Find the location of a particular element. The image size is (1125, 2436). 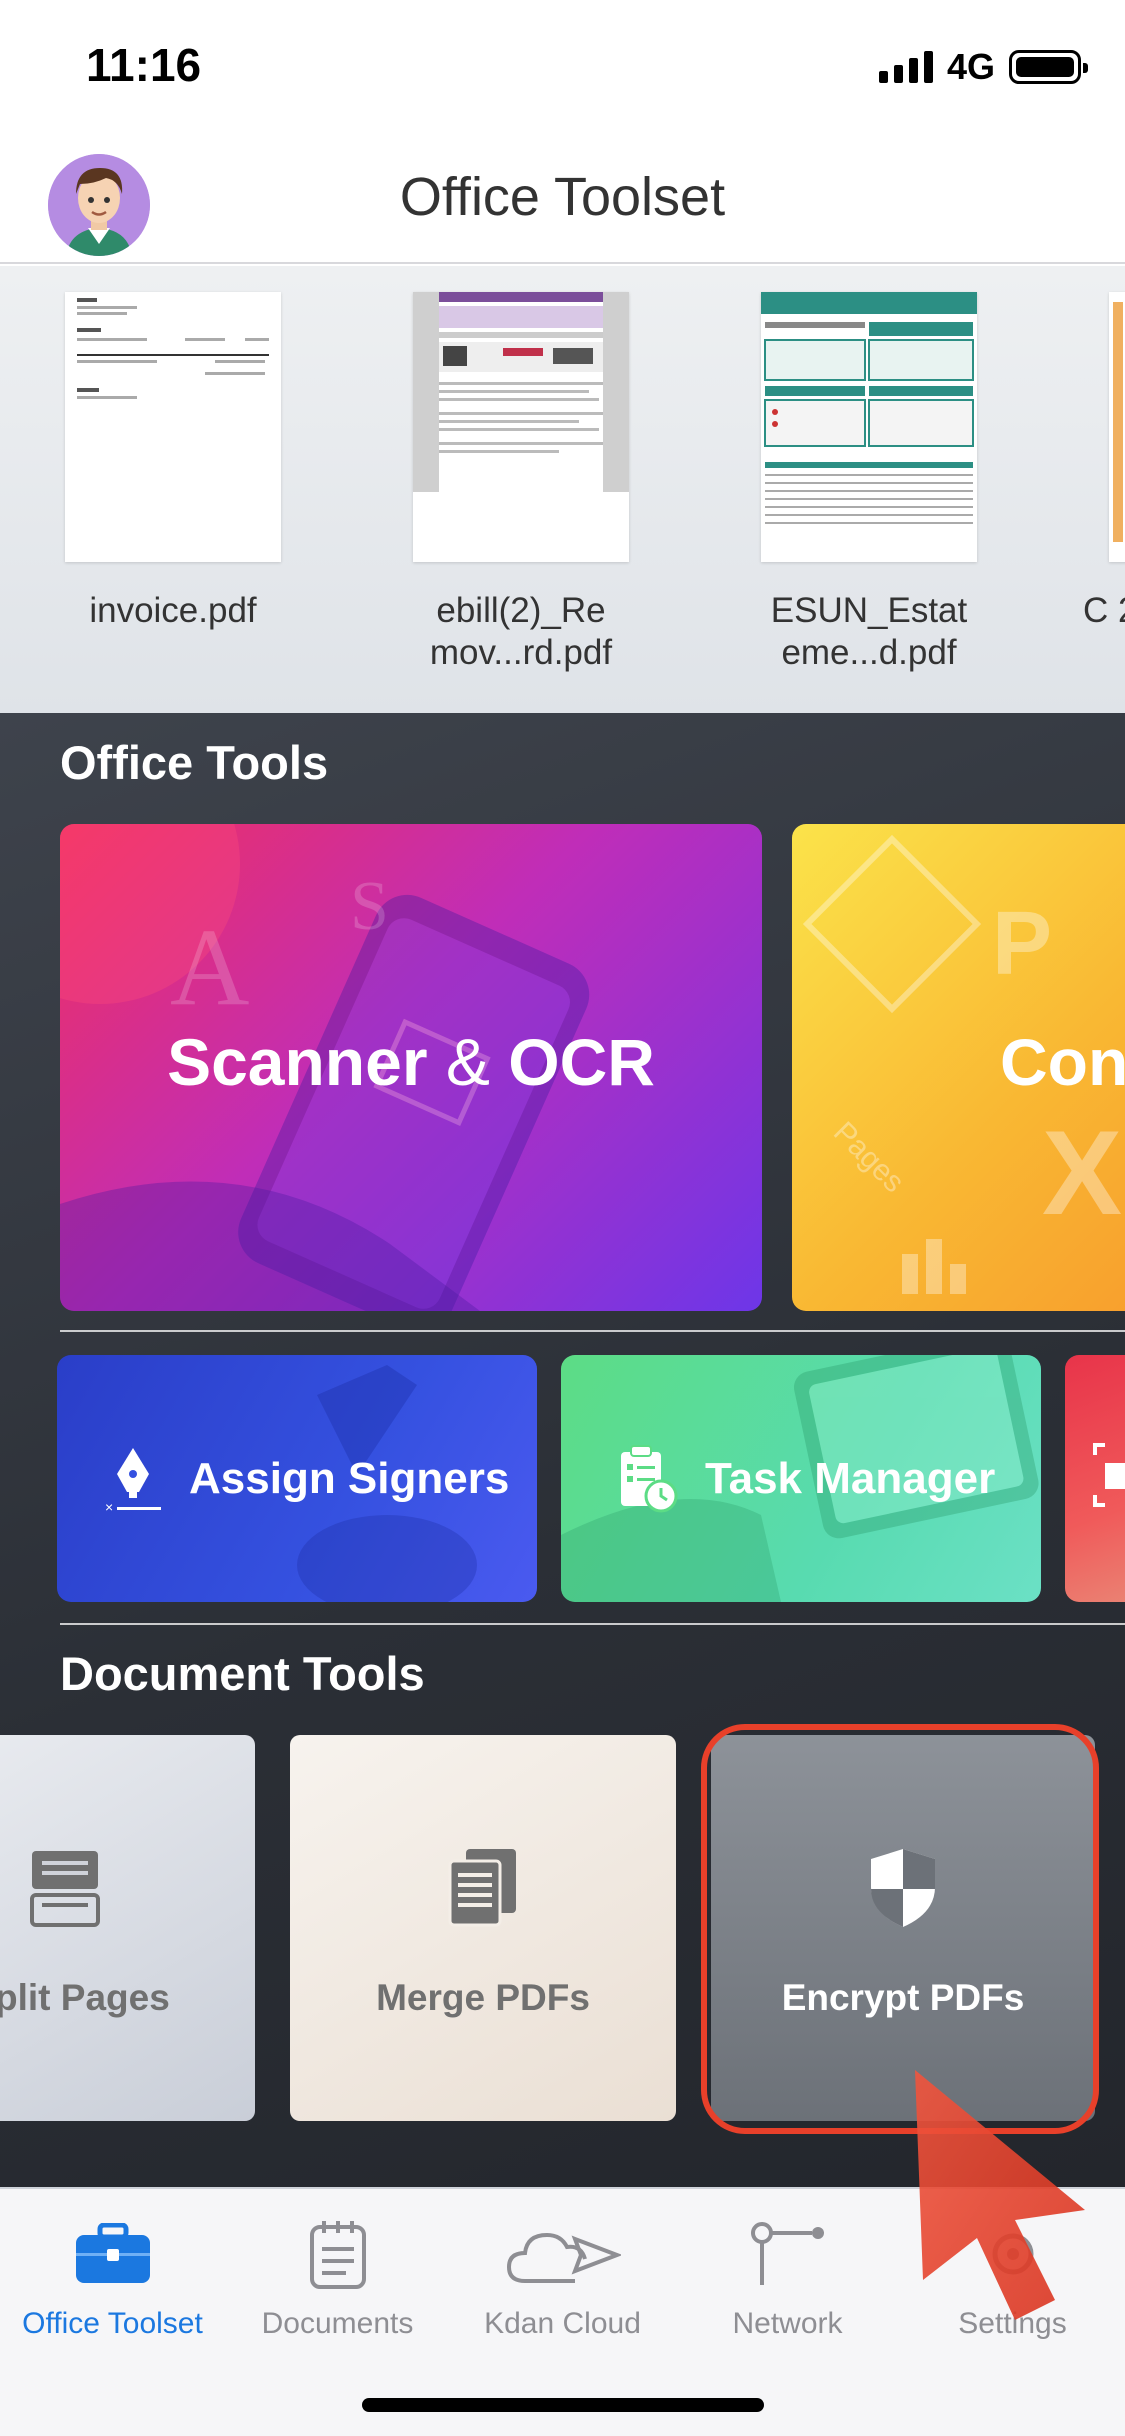

status-indicators: 4G is located at coordinates (983, 67).